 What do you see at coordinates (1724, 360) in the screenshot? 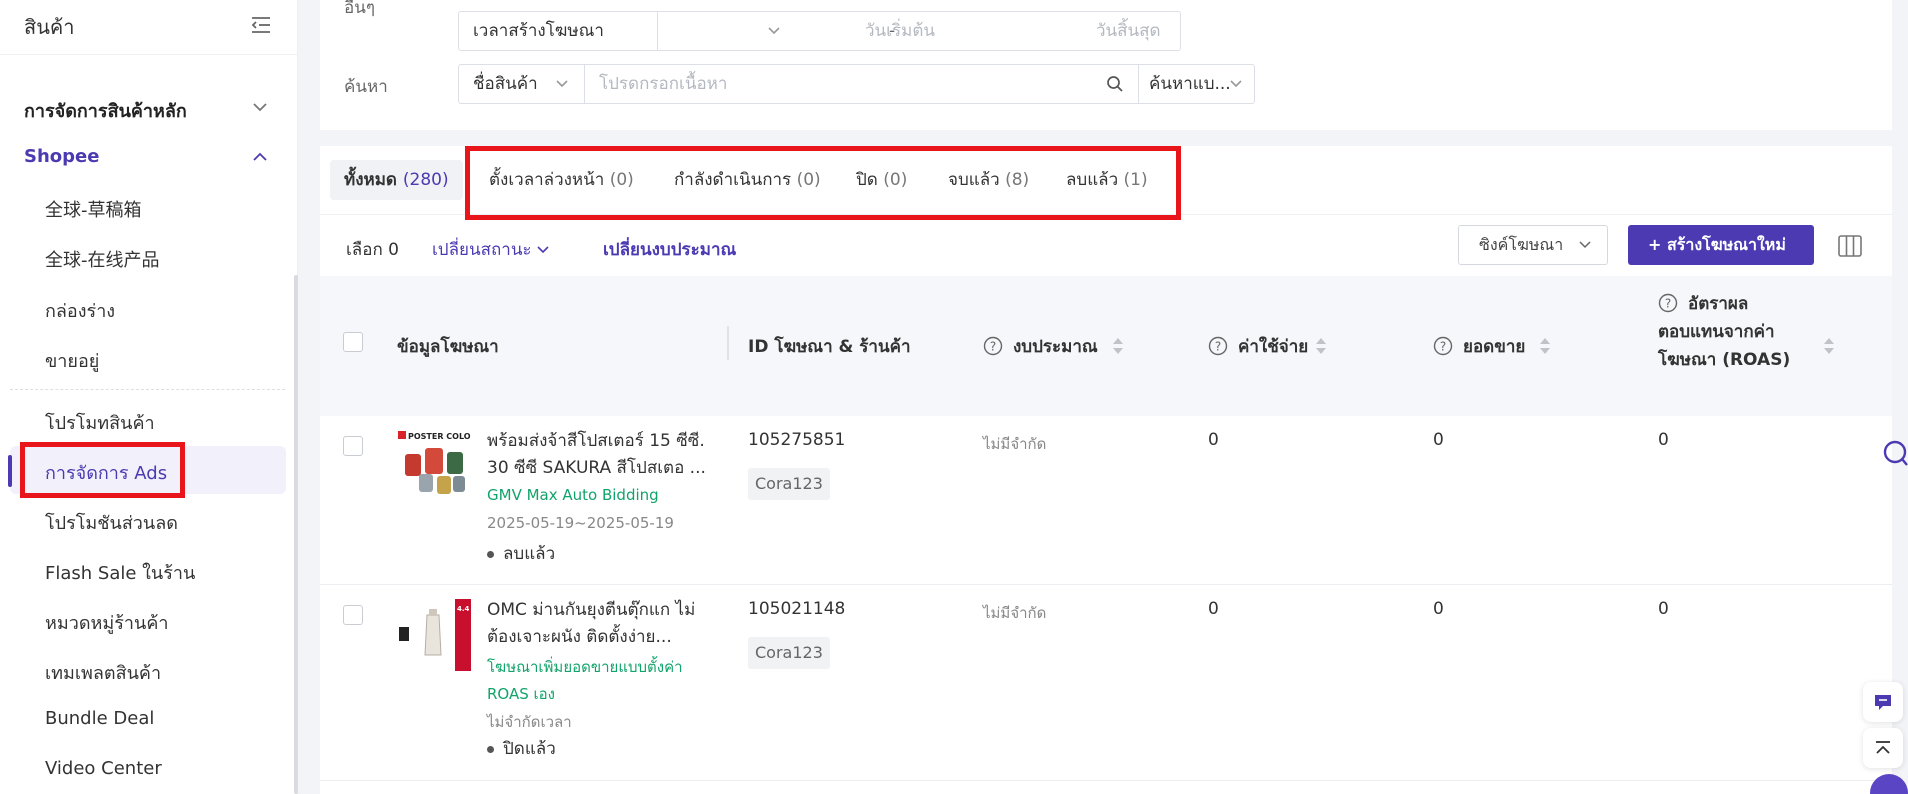
I see `column-roas-line3: โฆษณา (ROAS)` at bounding box center [1724, 360].